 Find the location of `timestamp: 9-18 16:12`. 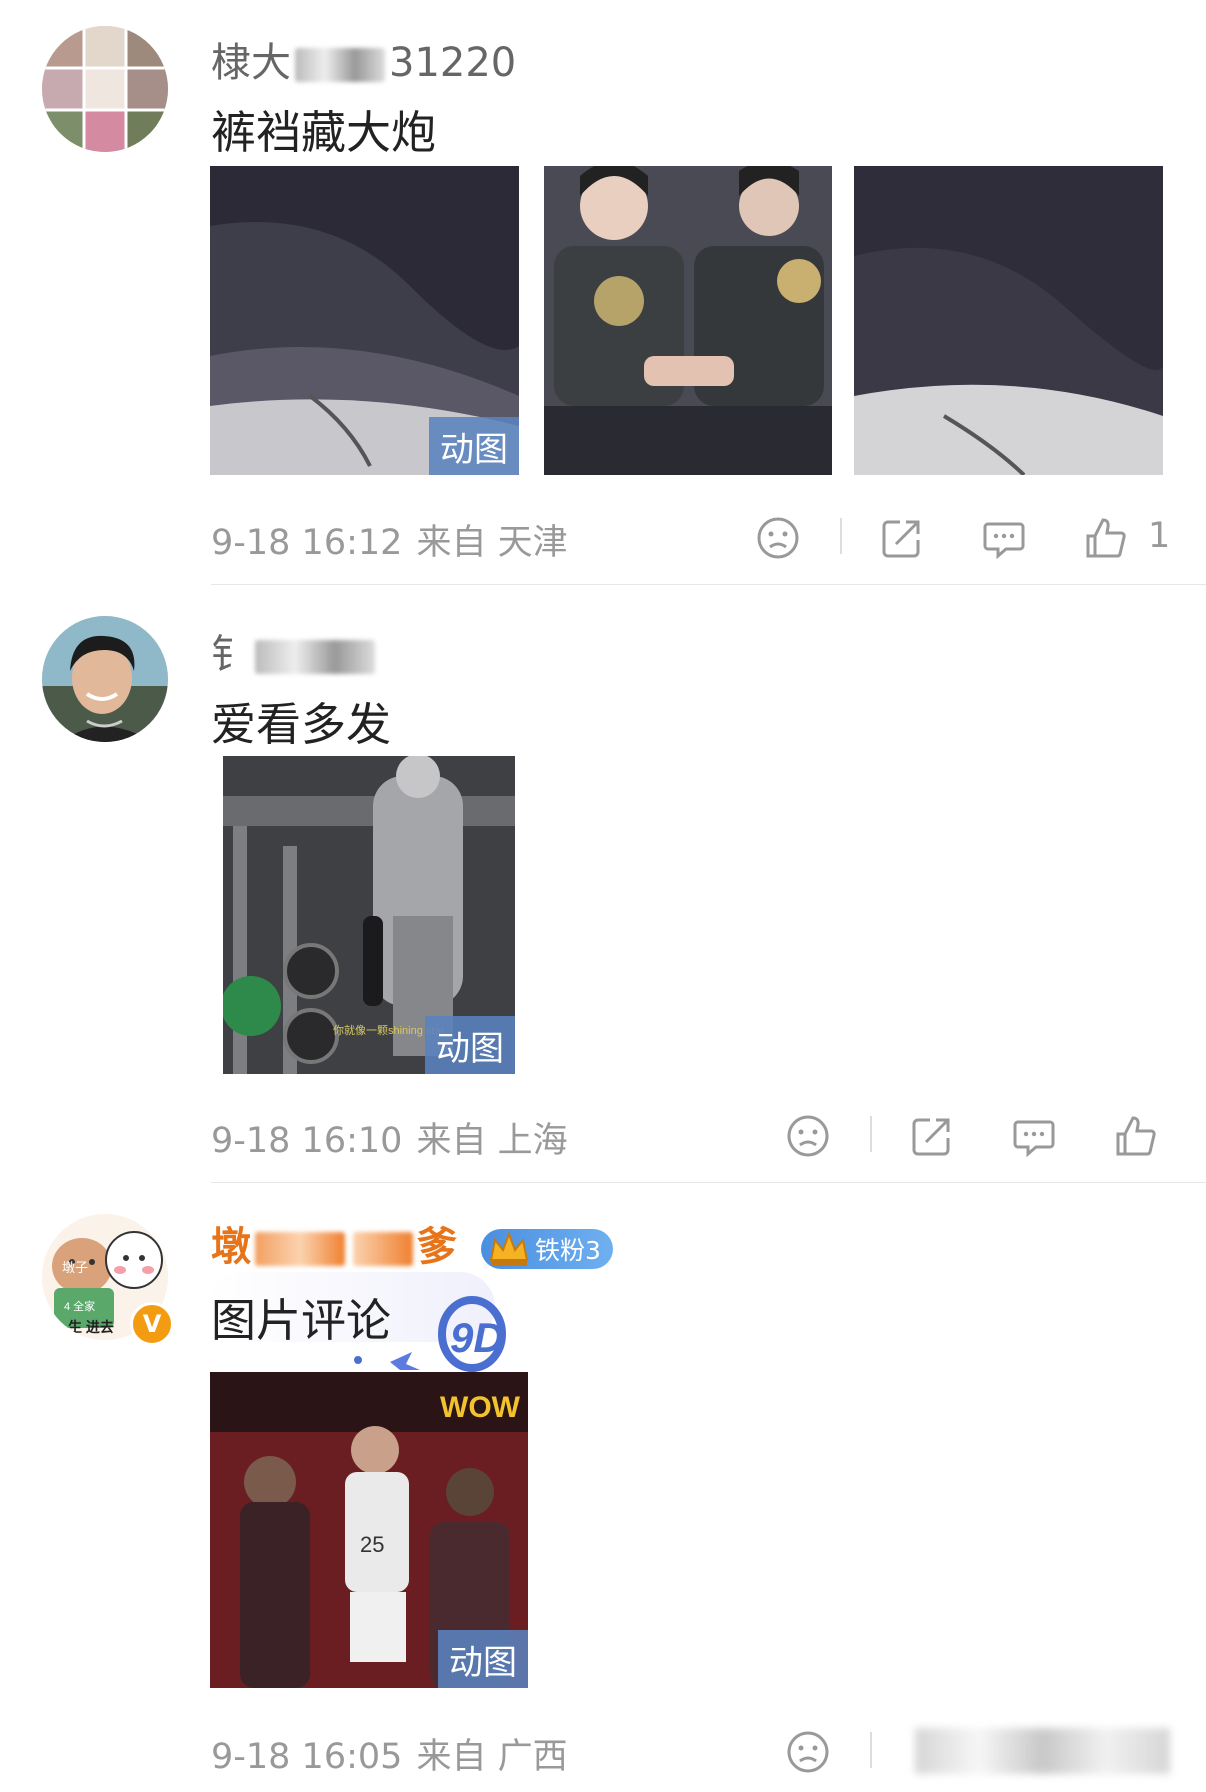

timestamp: 9-18 16:12 is located at coordinates (307, 543).